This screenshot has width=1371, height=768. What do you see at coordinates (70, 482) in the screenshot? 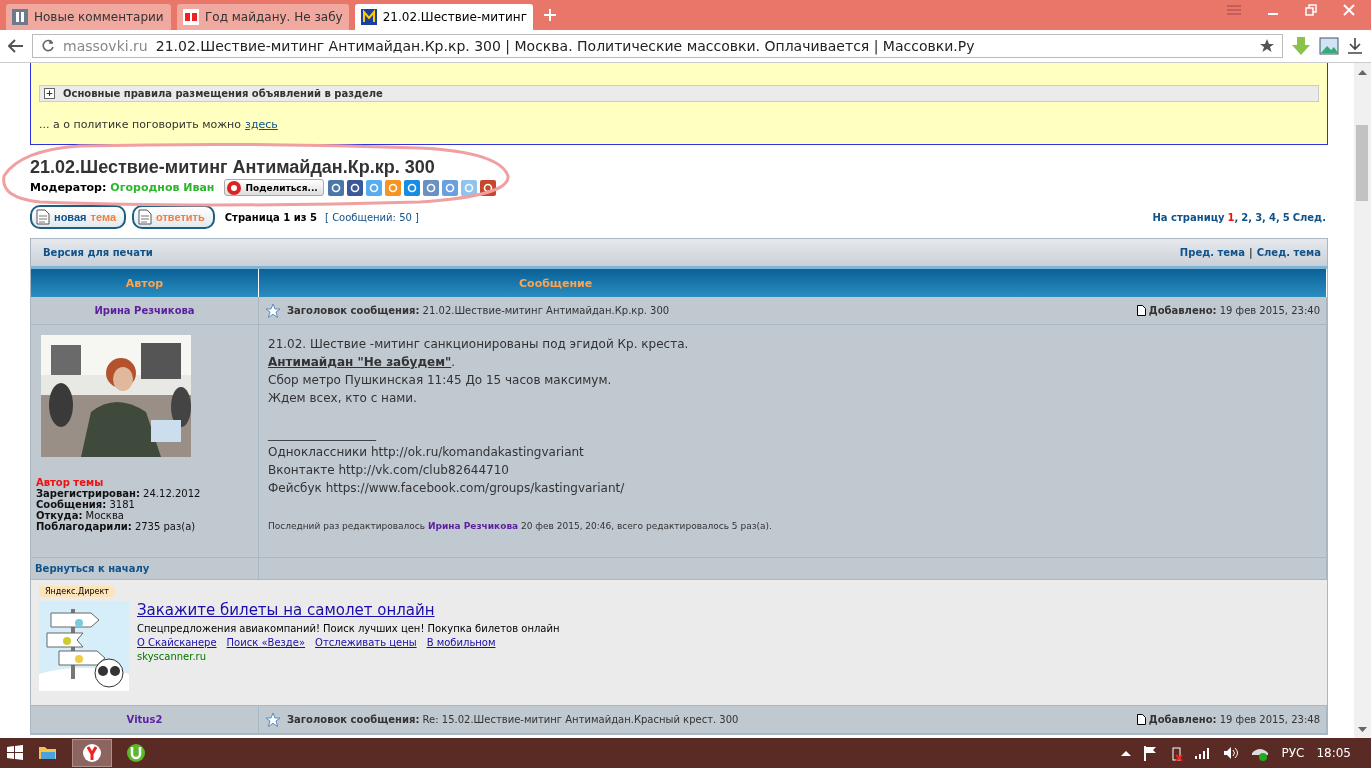
I see `author-role-label: Автор темы` at bounding box center [70, 482].